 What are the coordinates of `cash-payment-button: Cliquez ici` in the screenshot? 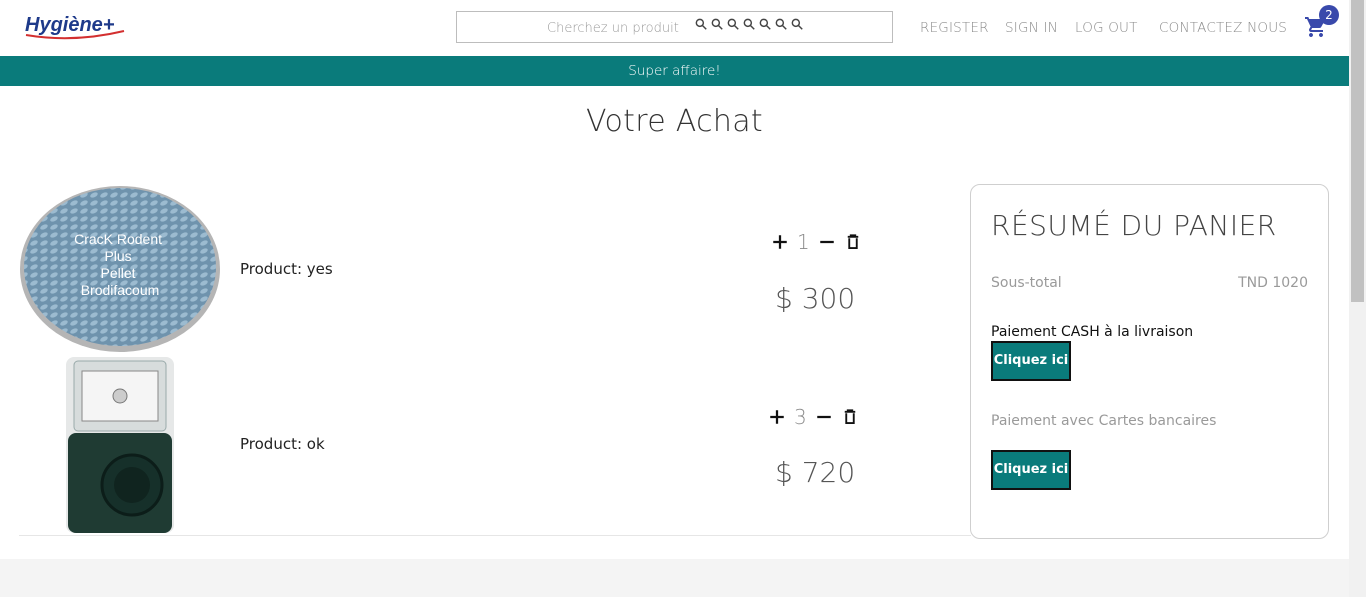 It's located at (1031, 361).